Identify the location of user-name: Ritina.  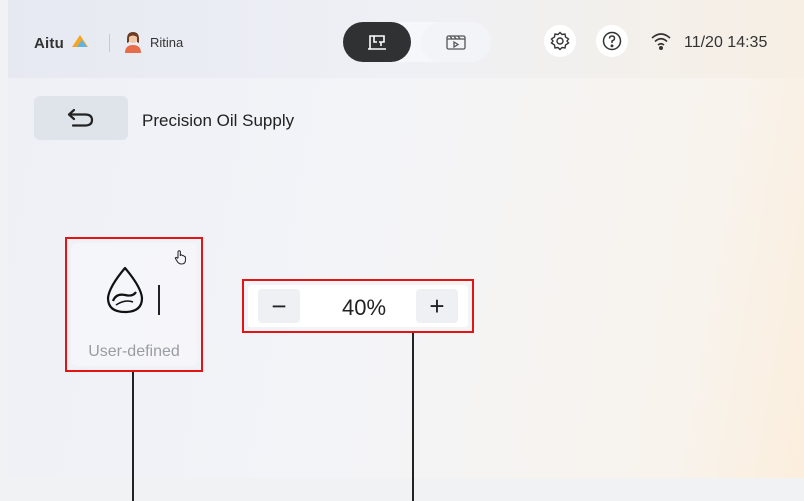
(166, 42).